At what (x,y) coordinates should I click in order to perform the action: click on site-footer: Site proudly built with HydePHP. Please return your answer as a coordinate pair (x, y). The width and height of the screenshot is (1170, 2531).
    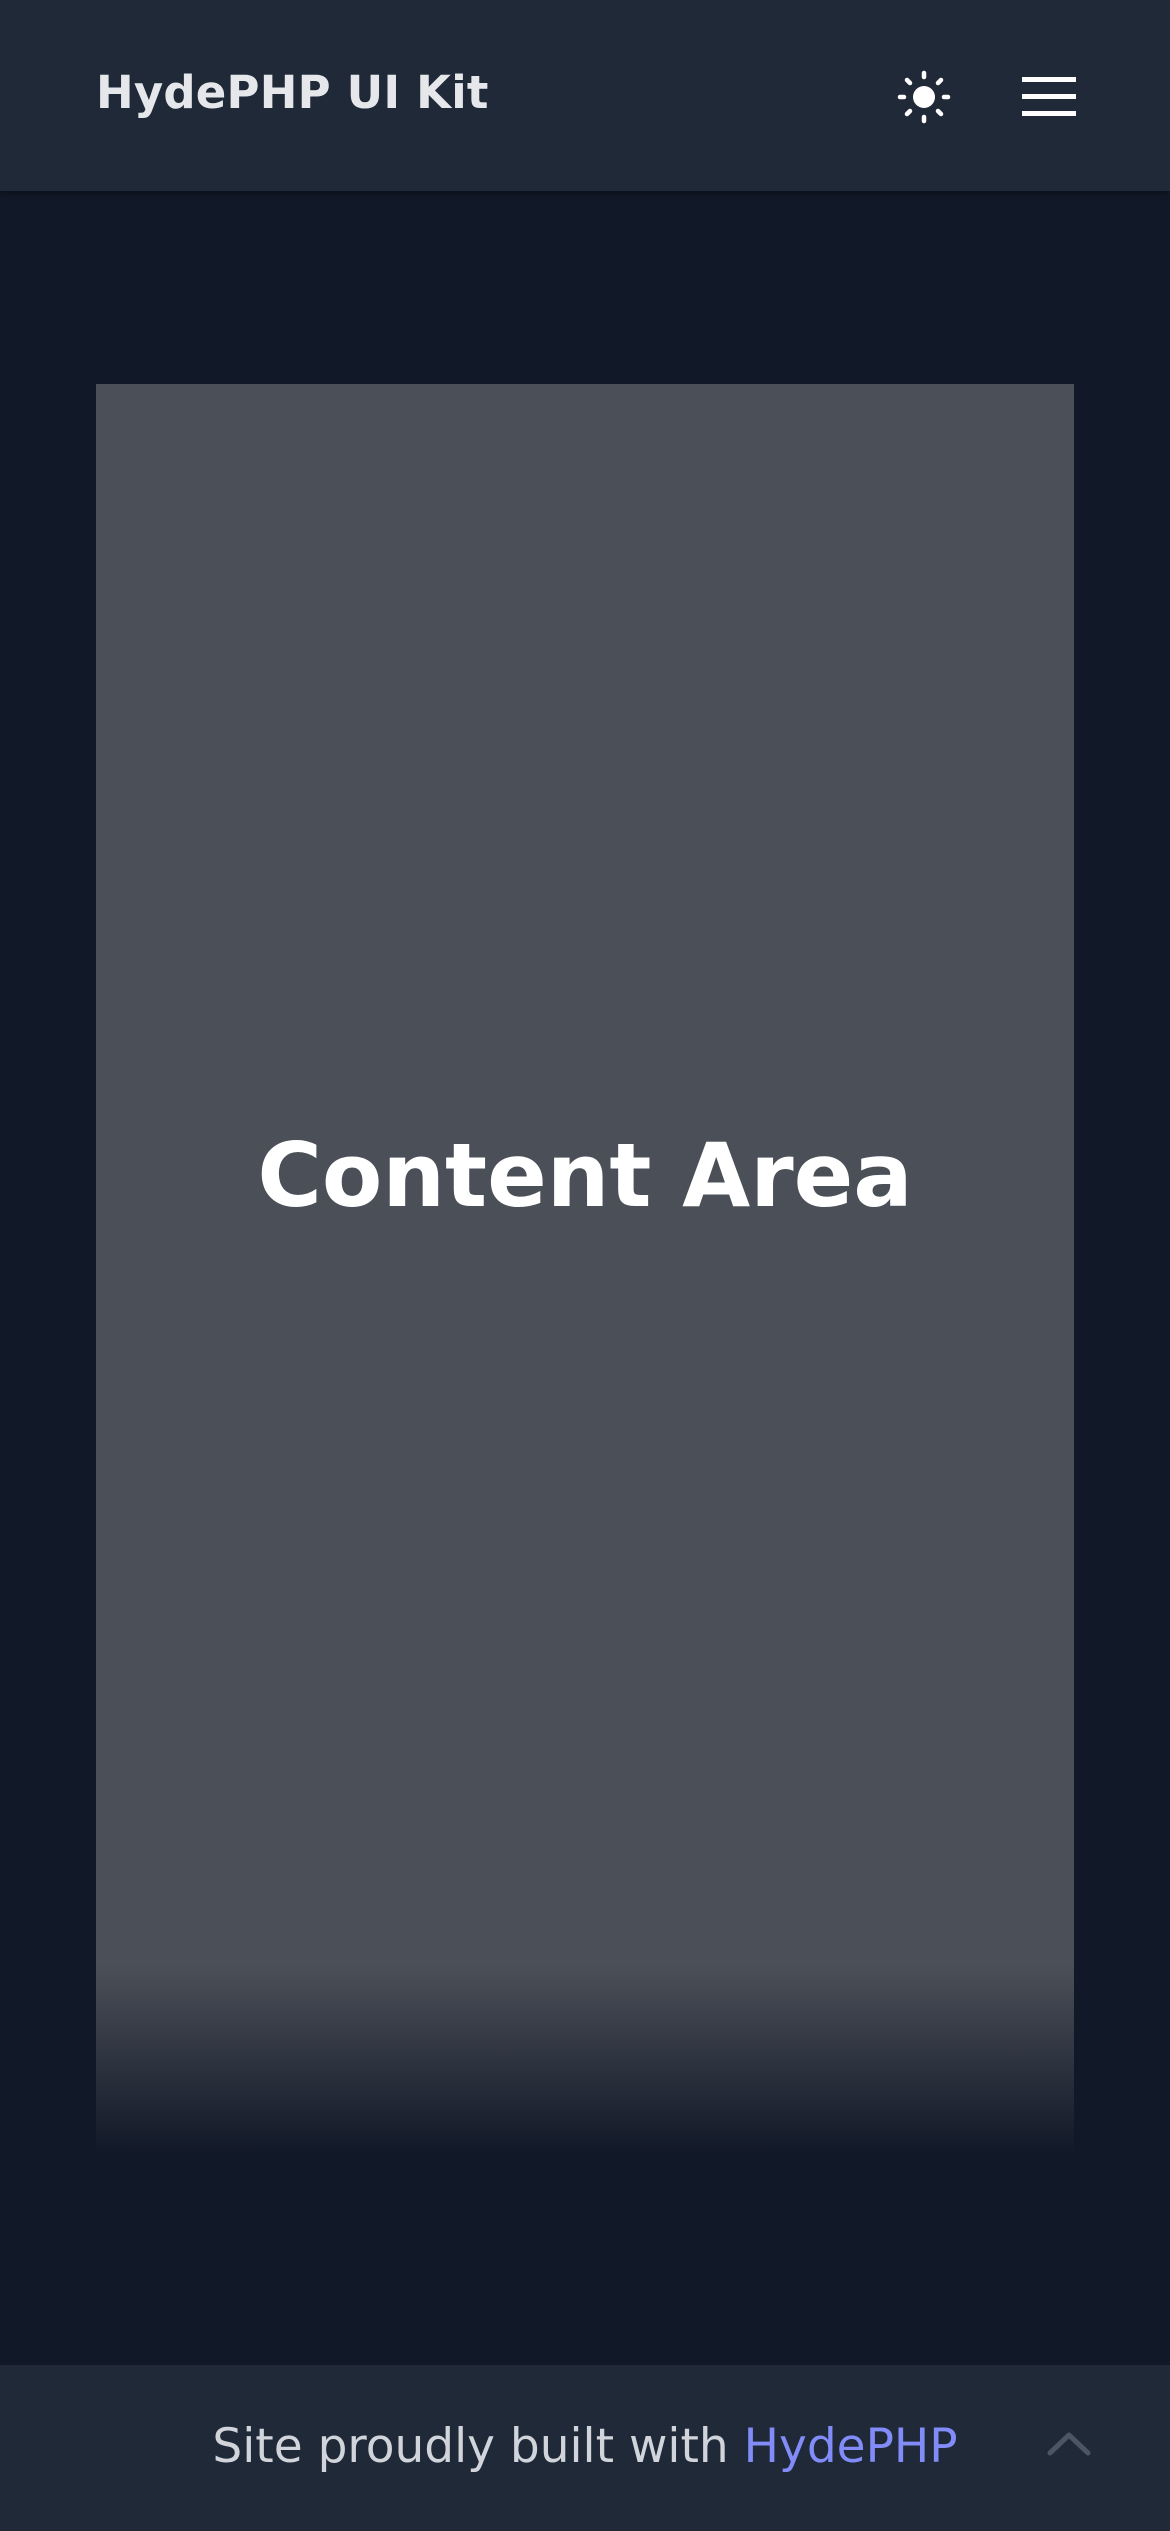
    Looking at the image, I should click on (585, 2448).